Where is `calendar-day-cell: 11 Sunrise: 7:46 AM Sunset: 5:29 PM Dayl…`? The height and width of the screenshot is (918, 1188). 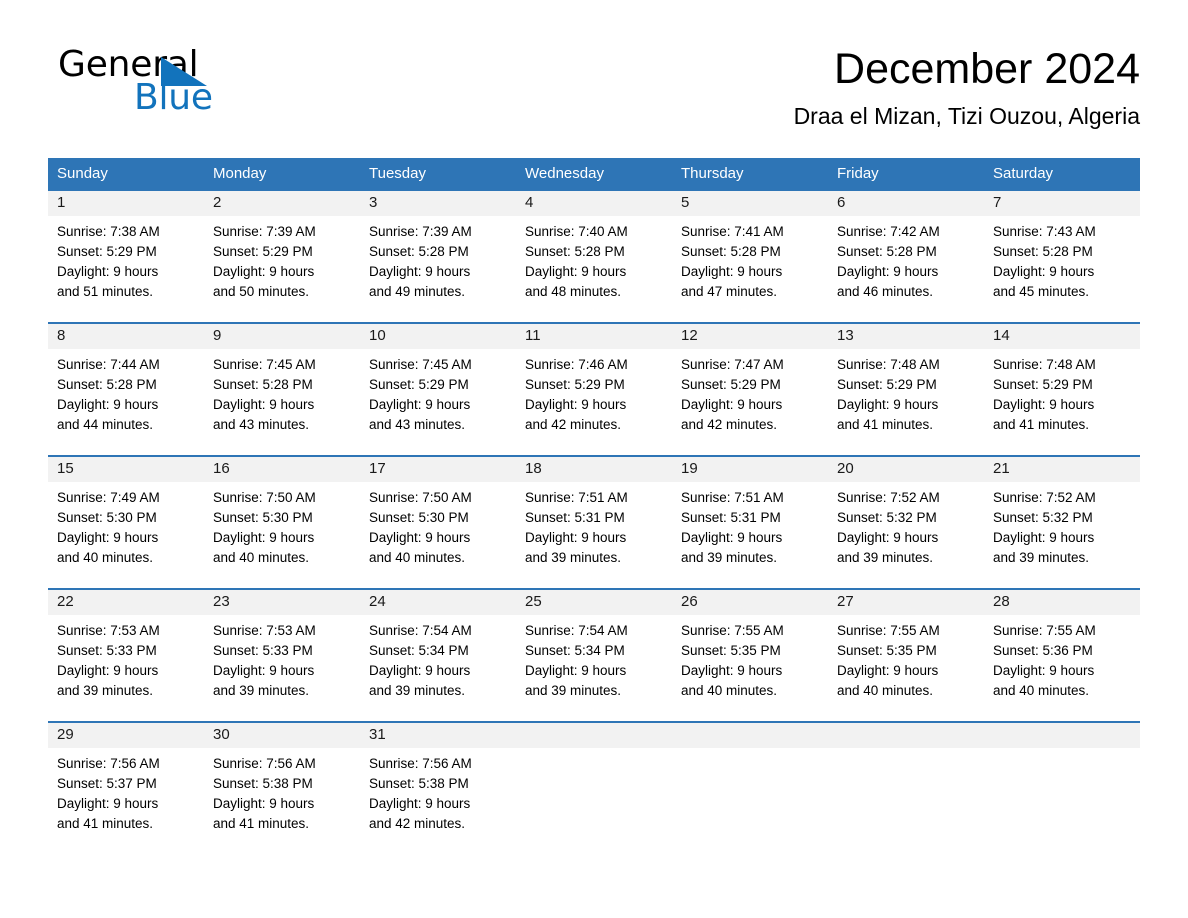 calendar-day-cell: 11 Sunrise: 7:46 AM Sunset: 5:29 PM Dayl… is located at coordinates (594, 389).